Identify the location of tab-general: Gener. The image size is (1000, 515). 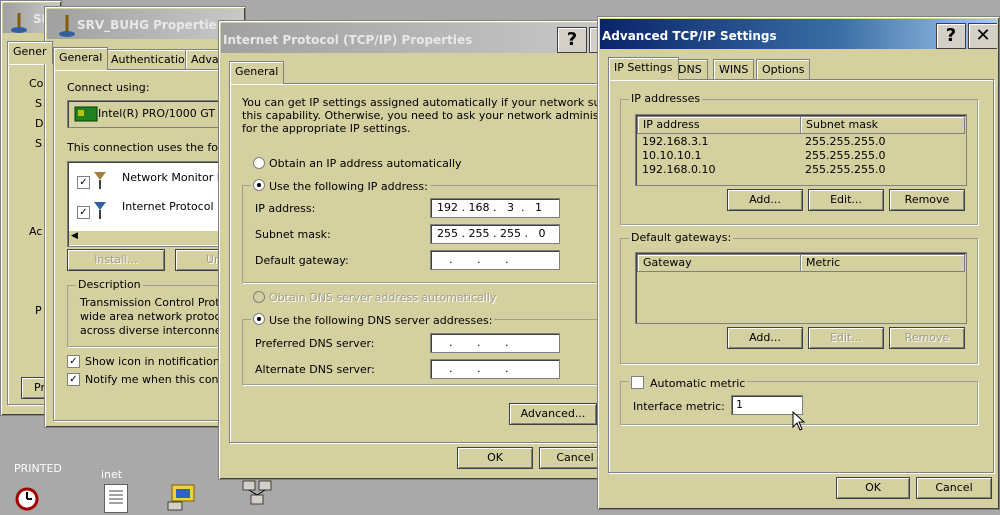
(30, 52).